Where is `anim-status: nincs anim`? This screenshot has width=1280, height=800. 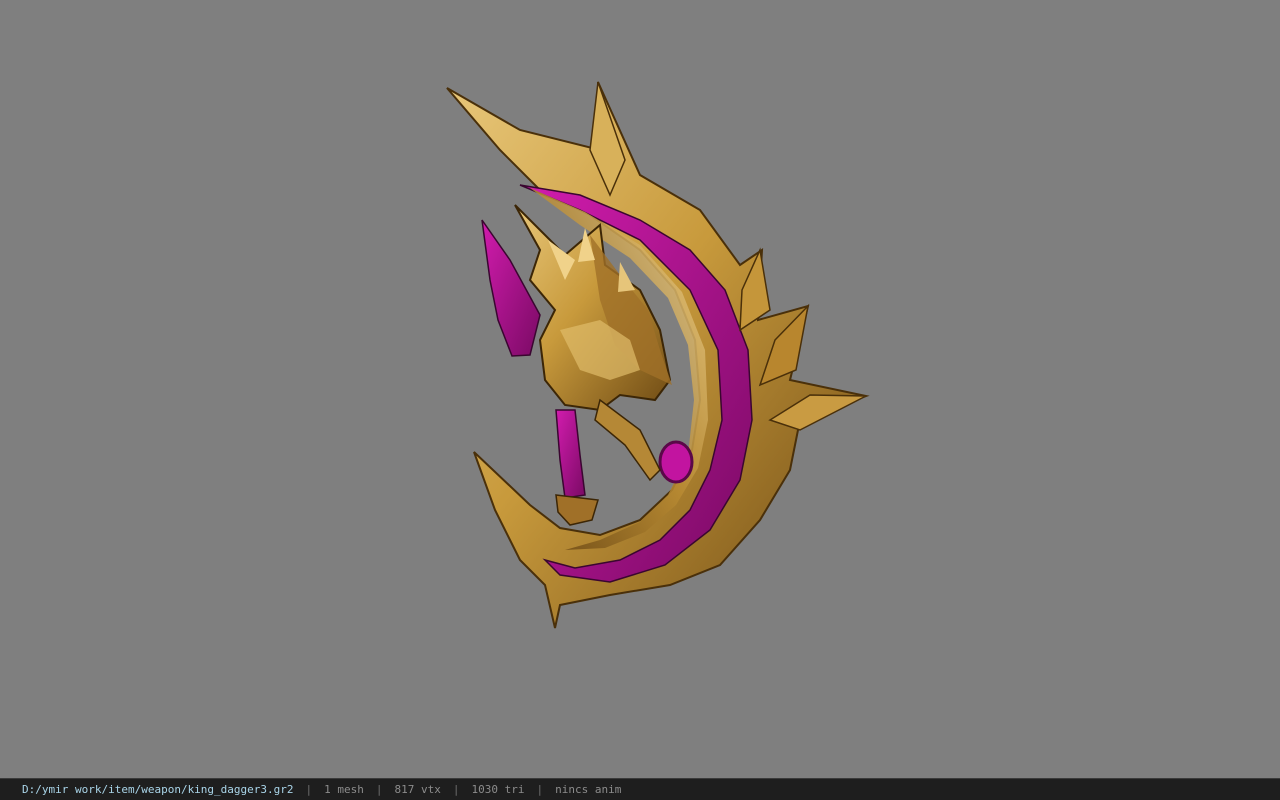 anim-status: nincs anim is located at coordinates (588, 789).